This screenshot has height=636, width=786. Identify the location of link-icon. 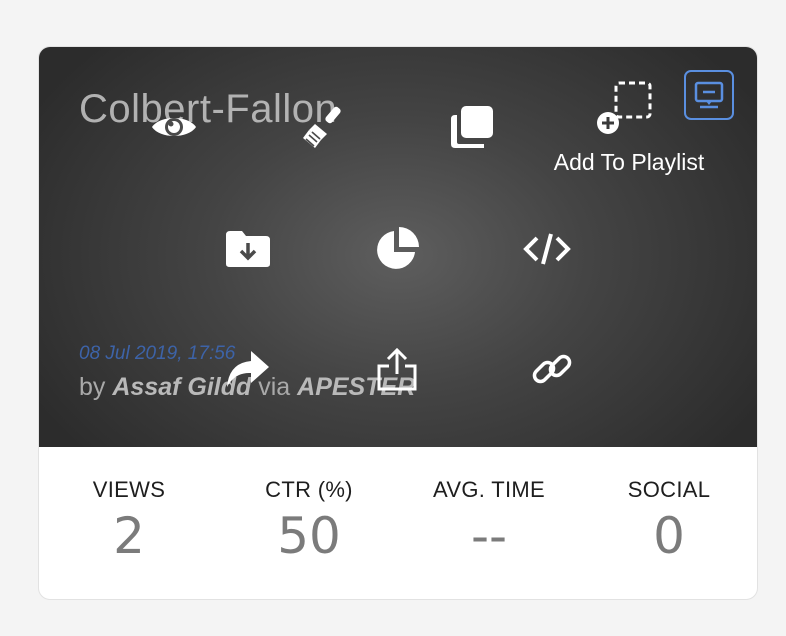
(552, 369).